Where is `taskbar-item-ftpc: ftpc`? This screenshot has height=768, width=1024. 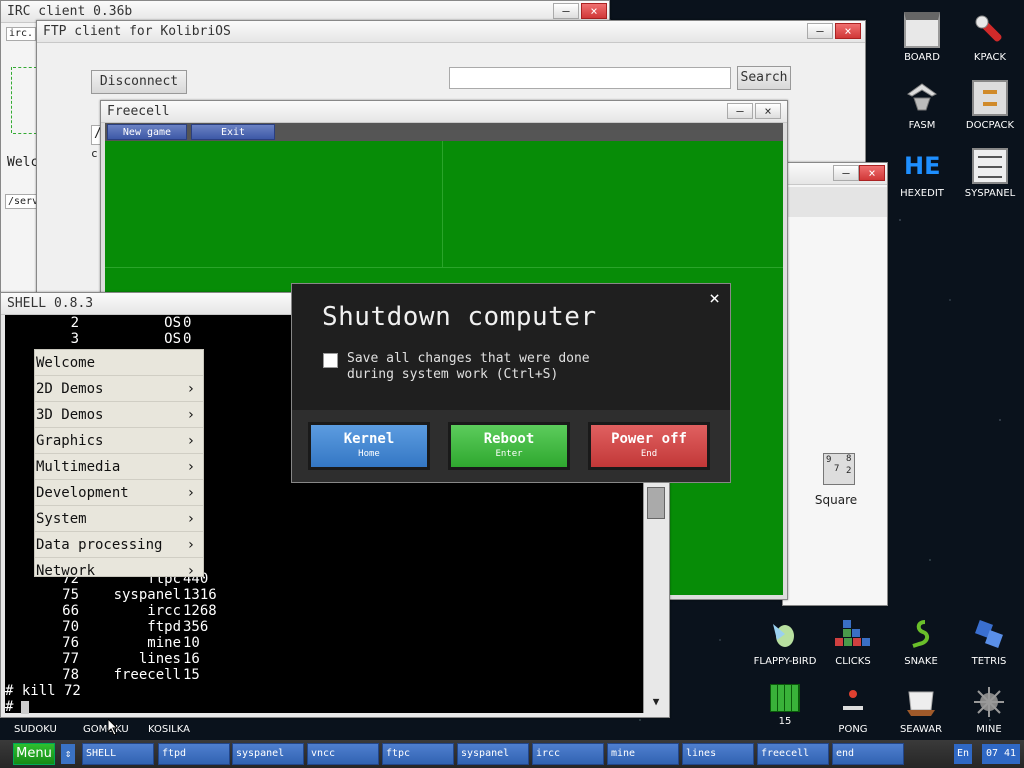
taskbar-item-ftpc: ftpc is located at coordinates (418, 754).